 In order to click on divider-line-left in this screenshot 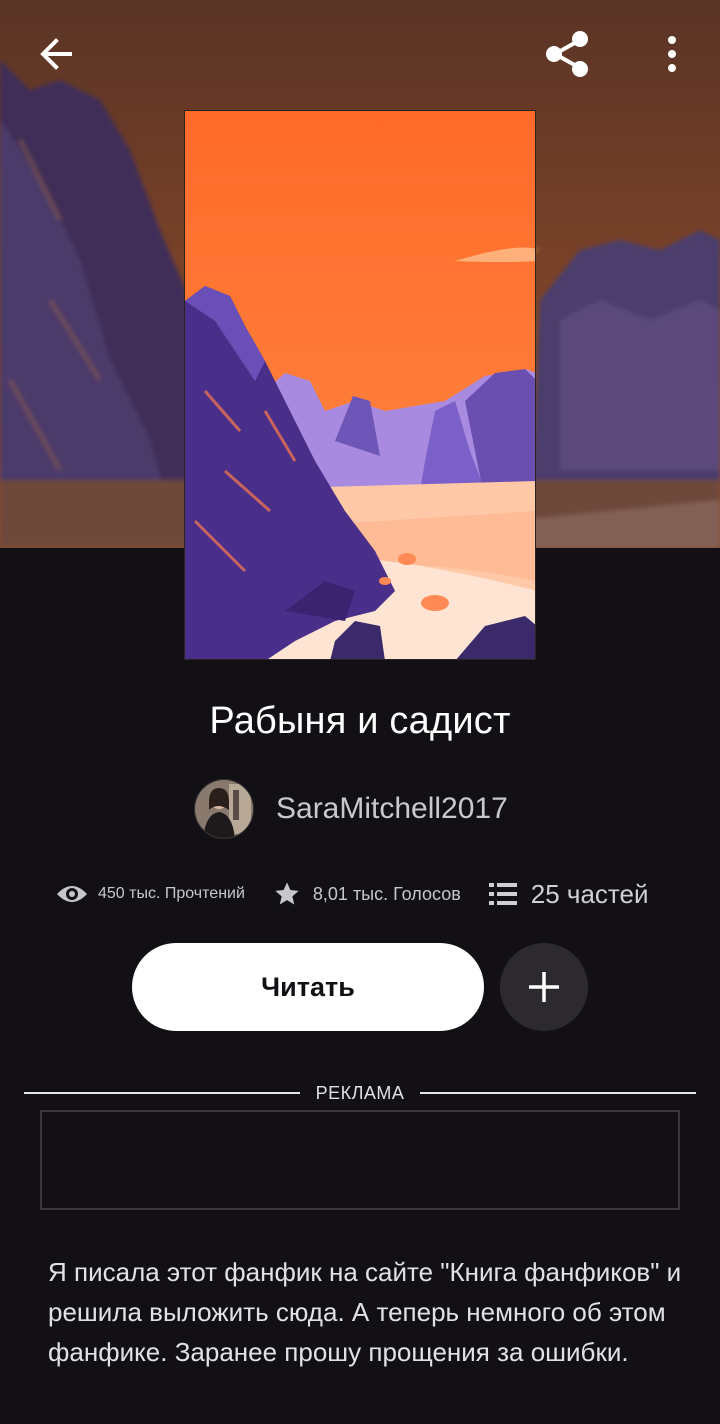, I will do `click(162, 1093)`.